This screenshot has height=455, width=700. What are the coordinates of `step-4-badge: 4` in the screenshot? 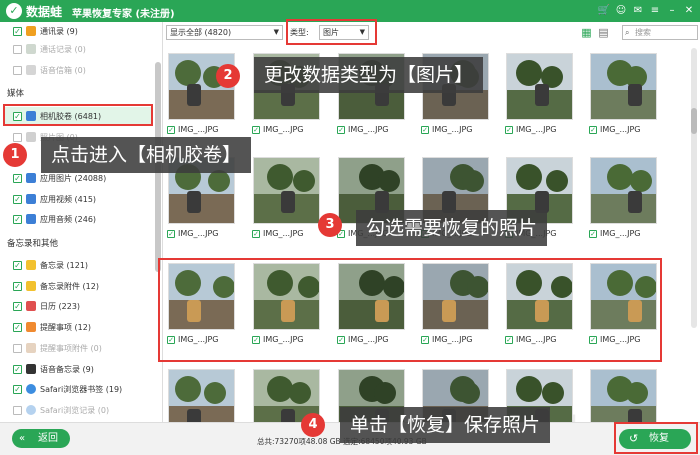 It's located at (313, 425).